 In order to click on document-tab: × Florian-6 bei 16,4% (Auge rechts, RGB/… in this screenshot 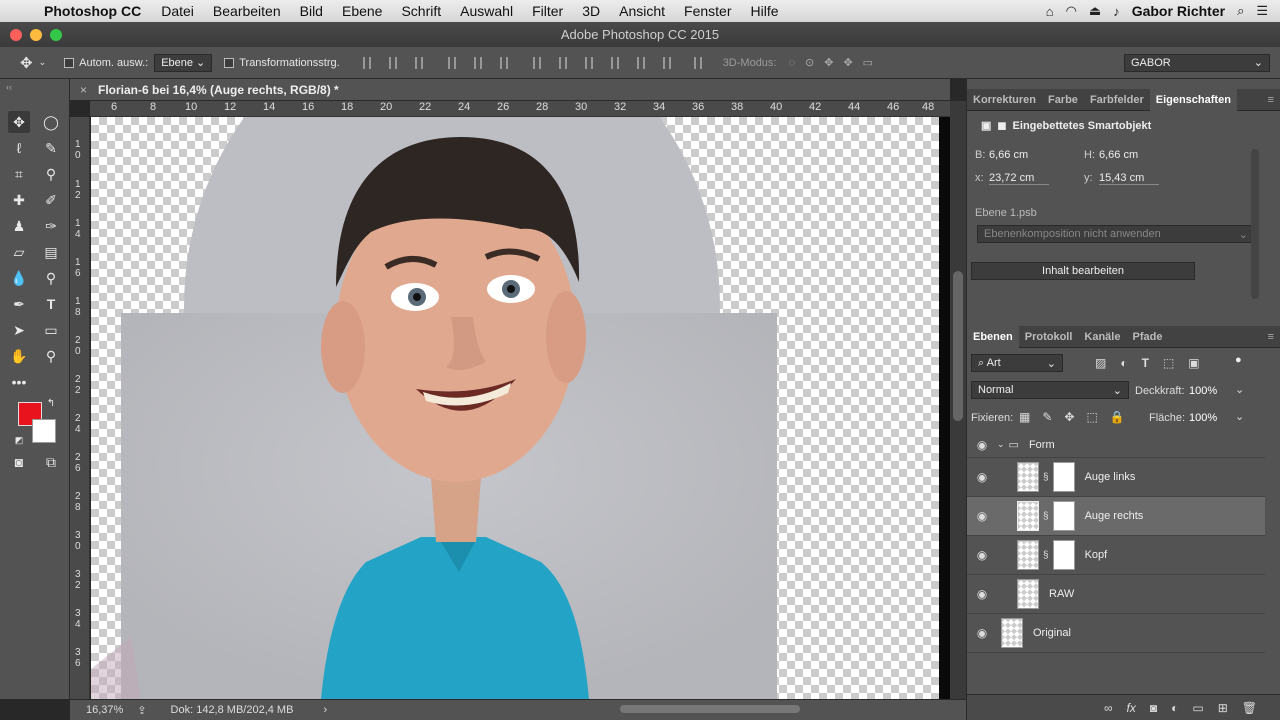, I will do `click(510, 90)`.